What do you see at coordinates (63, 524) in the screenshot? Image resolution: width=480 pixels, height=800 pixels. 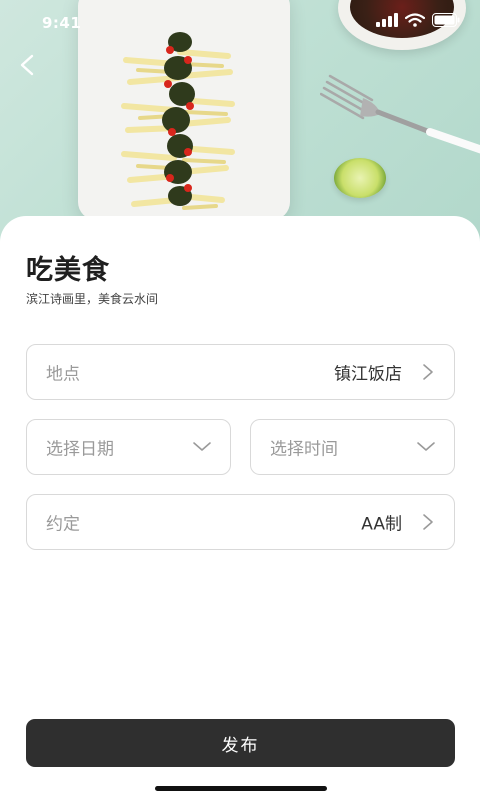 I see `agreement-label: 约定` at bounding box center [63, 524].